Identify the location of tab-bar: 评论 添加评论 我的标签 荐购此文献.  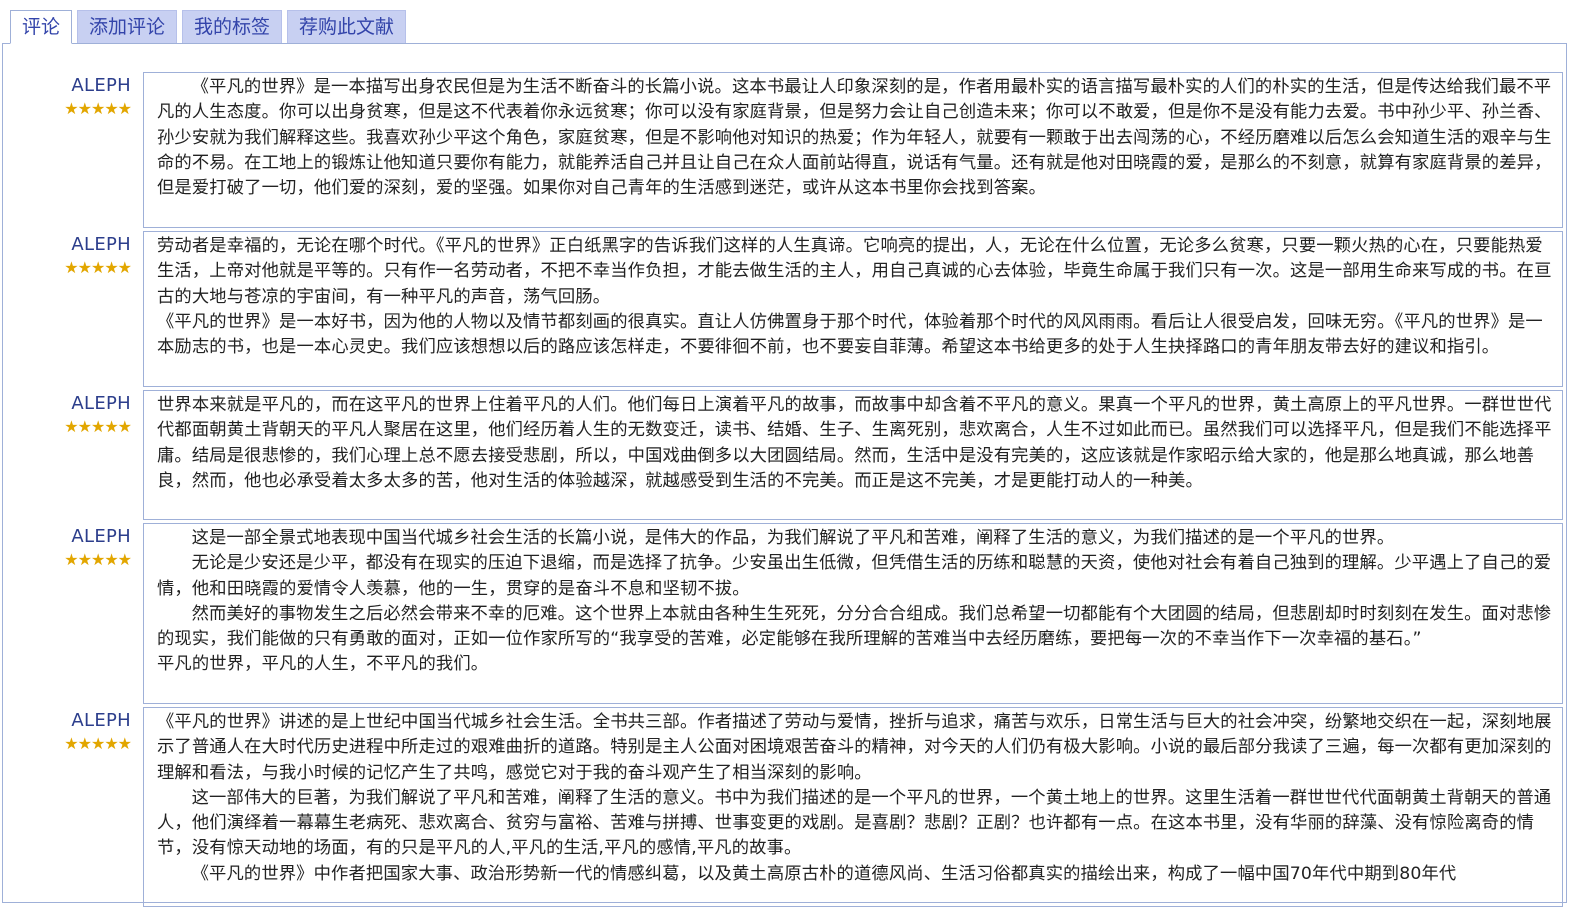
(208, 27).